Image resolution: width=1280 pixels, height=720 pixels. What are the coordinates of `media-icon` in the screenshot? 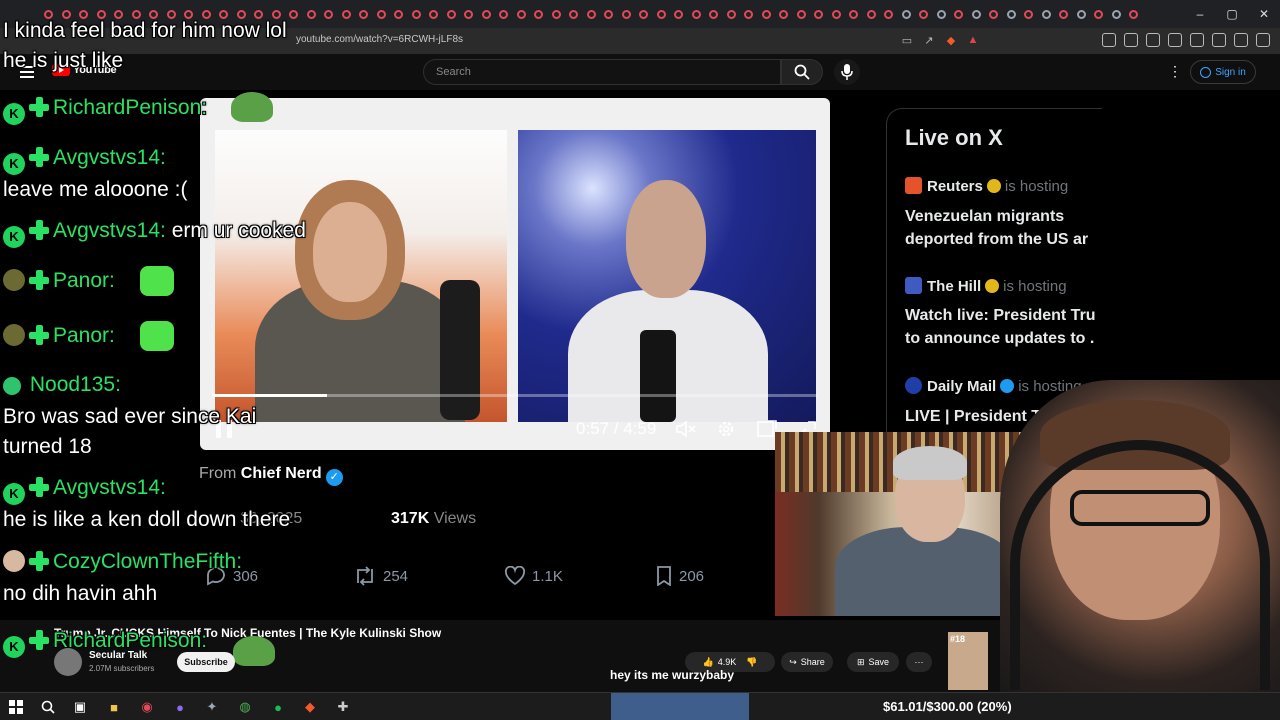 It's located at (1153, 40).